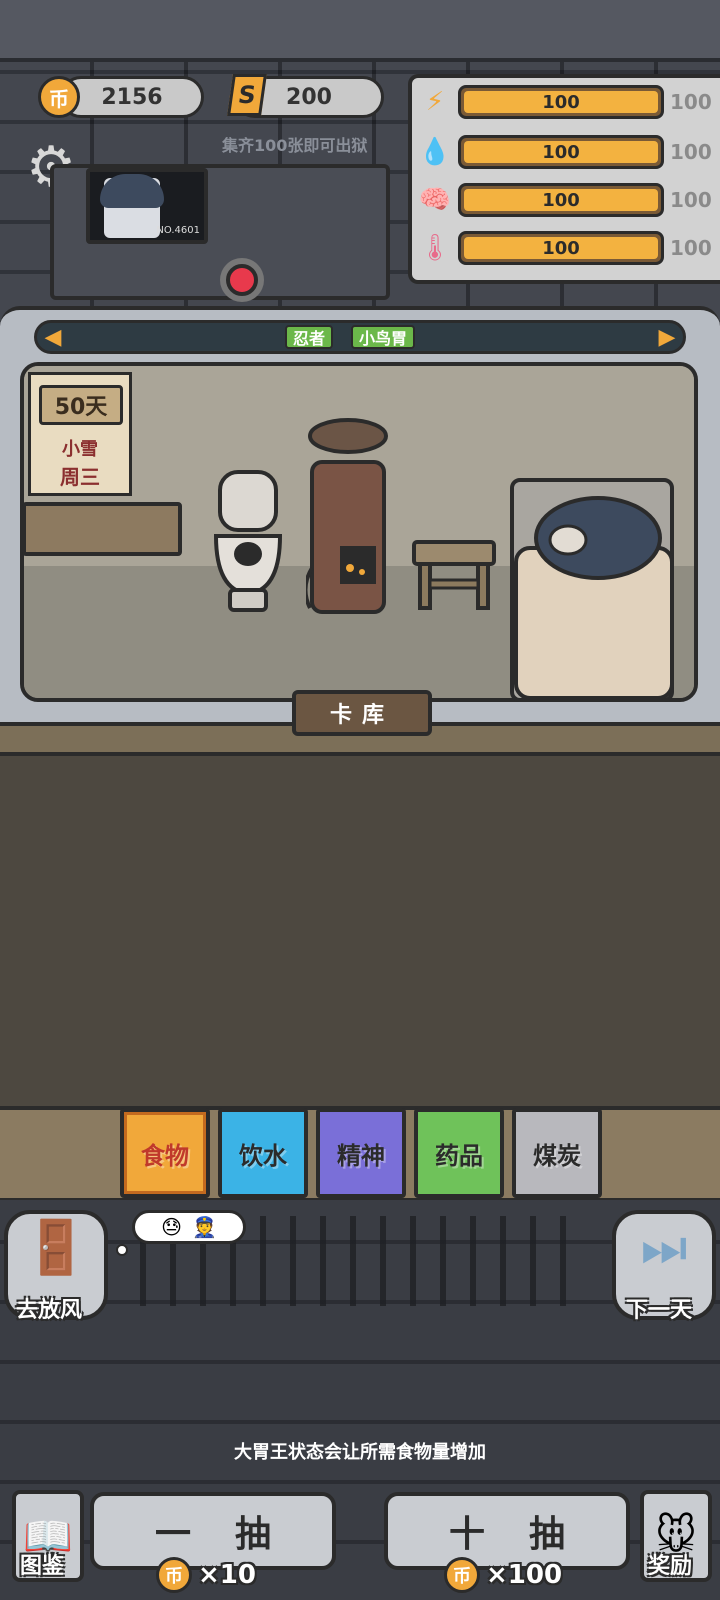 The width and height of the screenshot is (720, 1600). I want to click on stat-temperature: 🌡 100 100, so click(565, 248).